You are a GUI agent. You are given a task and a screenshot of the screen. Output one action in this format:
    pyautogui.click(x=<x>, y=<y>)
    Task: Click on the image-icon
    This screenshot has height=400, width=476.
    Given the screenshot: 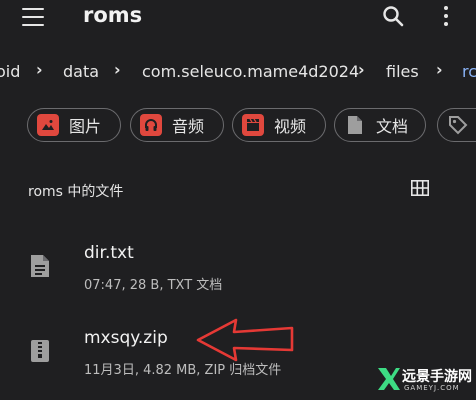 What is the action you would take?
    pyautogui.click(x=48, y=125)
    